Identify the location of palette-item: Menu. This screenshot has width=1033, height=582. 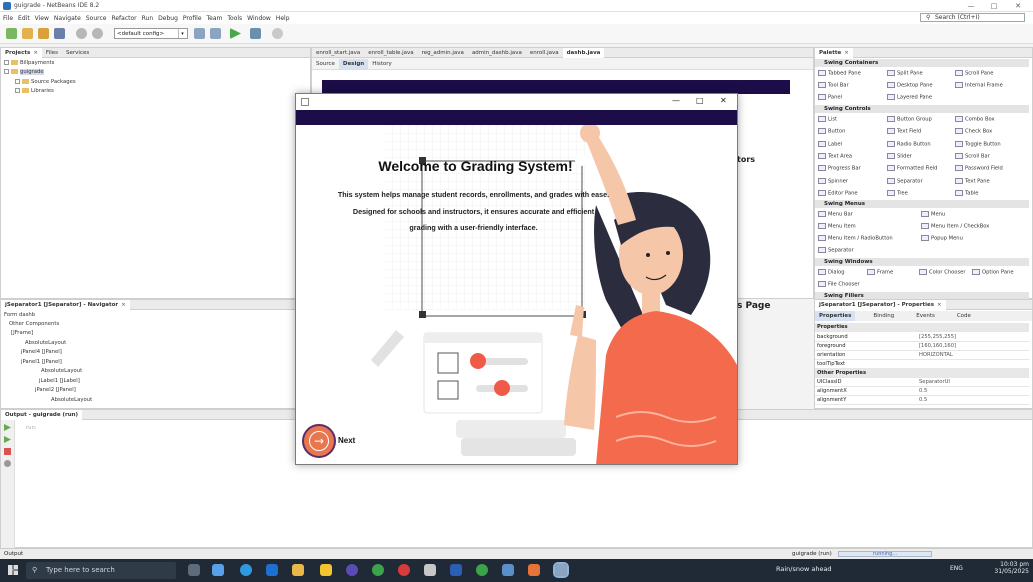
(933, 214).